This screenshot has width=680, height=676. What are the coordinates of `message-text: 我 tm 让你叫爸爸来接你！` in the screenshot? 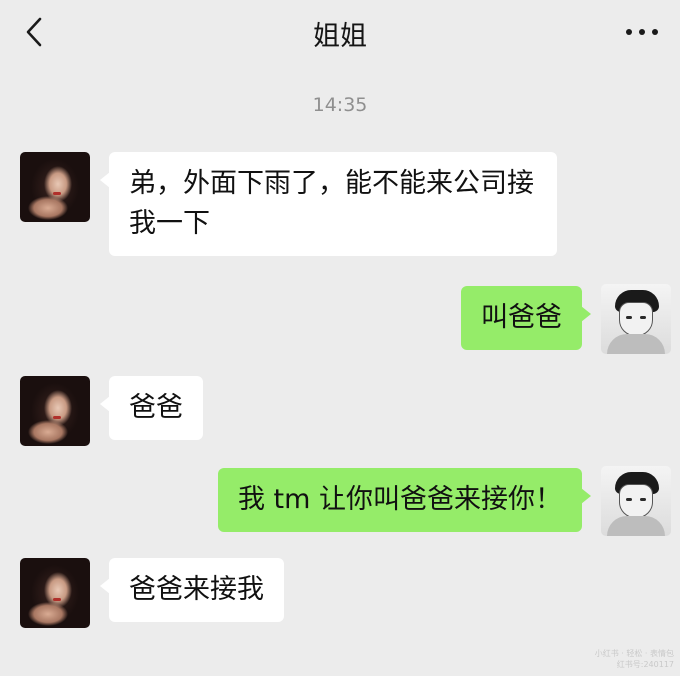 It's located at (399, 499).